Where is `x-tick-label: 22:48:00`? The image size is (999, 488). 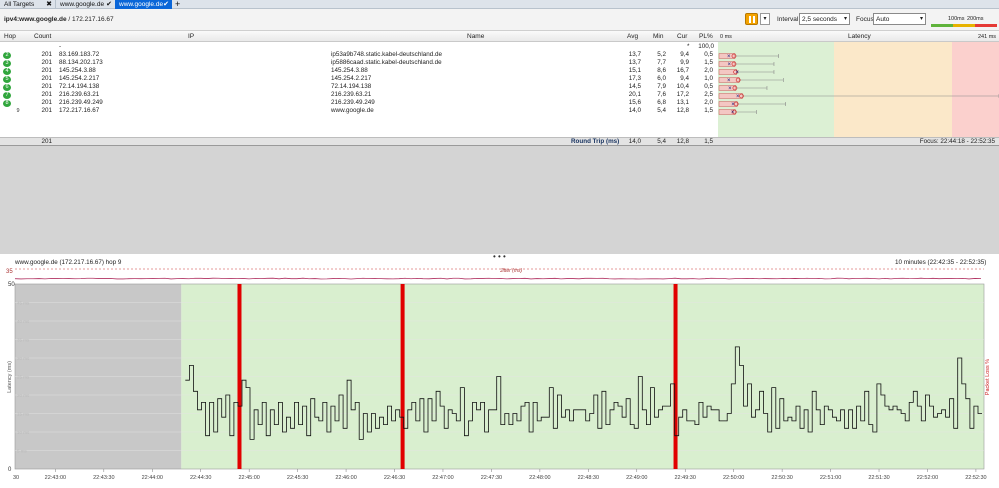
x-tick-label: 22:48:00 is located at coordinates (539, 478).